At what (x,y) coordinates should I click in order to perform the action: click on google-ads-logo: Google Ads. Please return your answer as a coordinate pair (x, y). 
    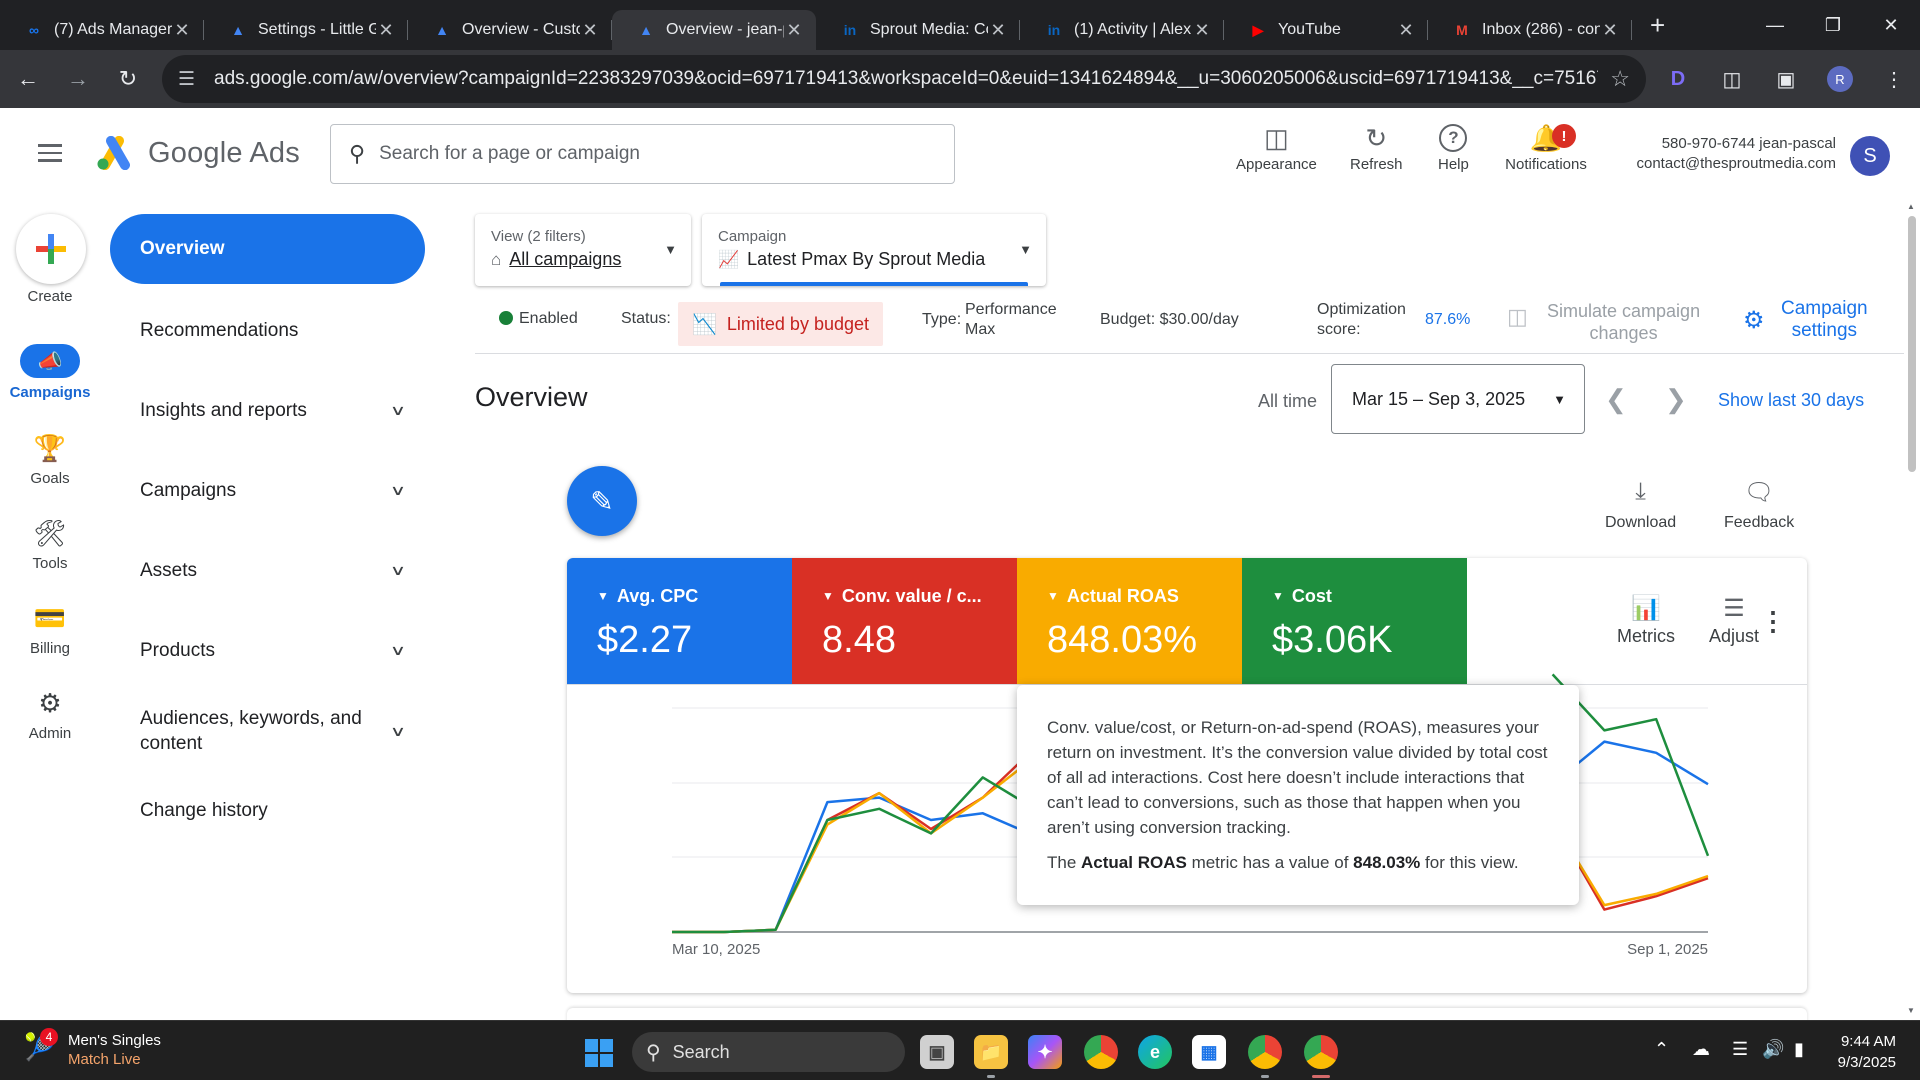
    Looking at the image, I should click on (198, 153).